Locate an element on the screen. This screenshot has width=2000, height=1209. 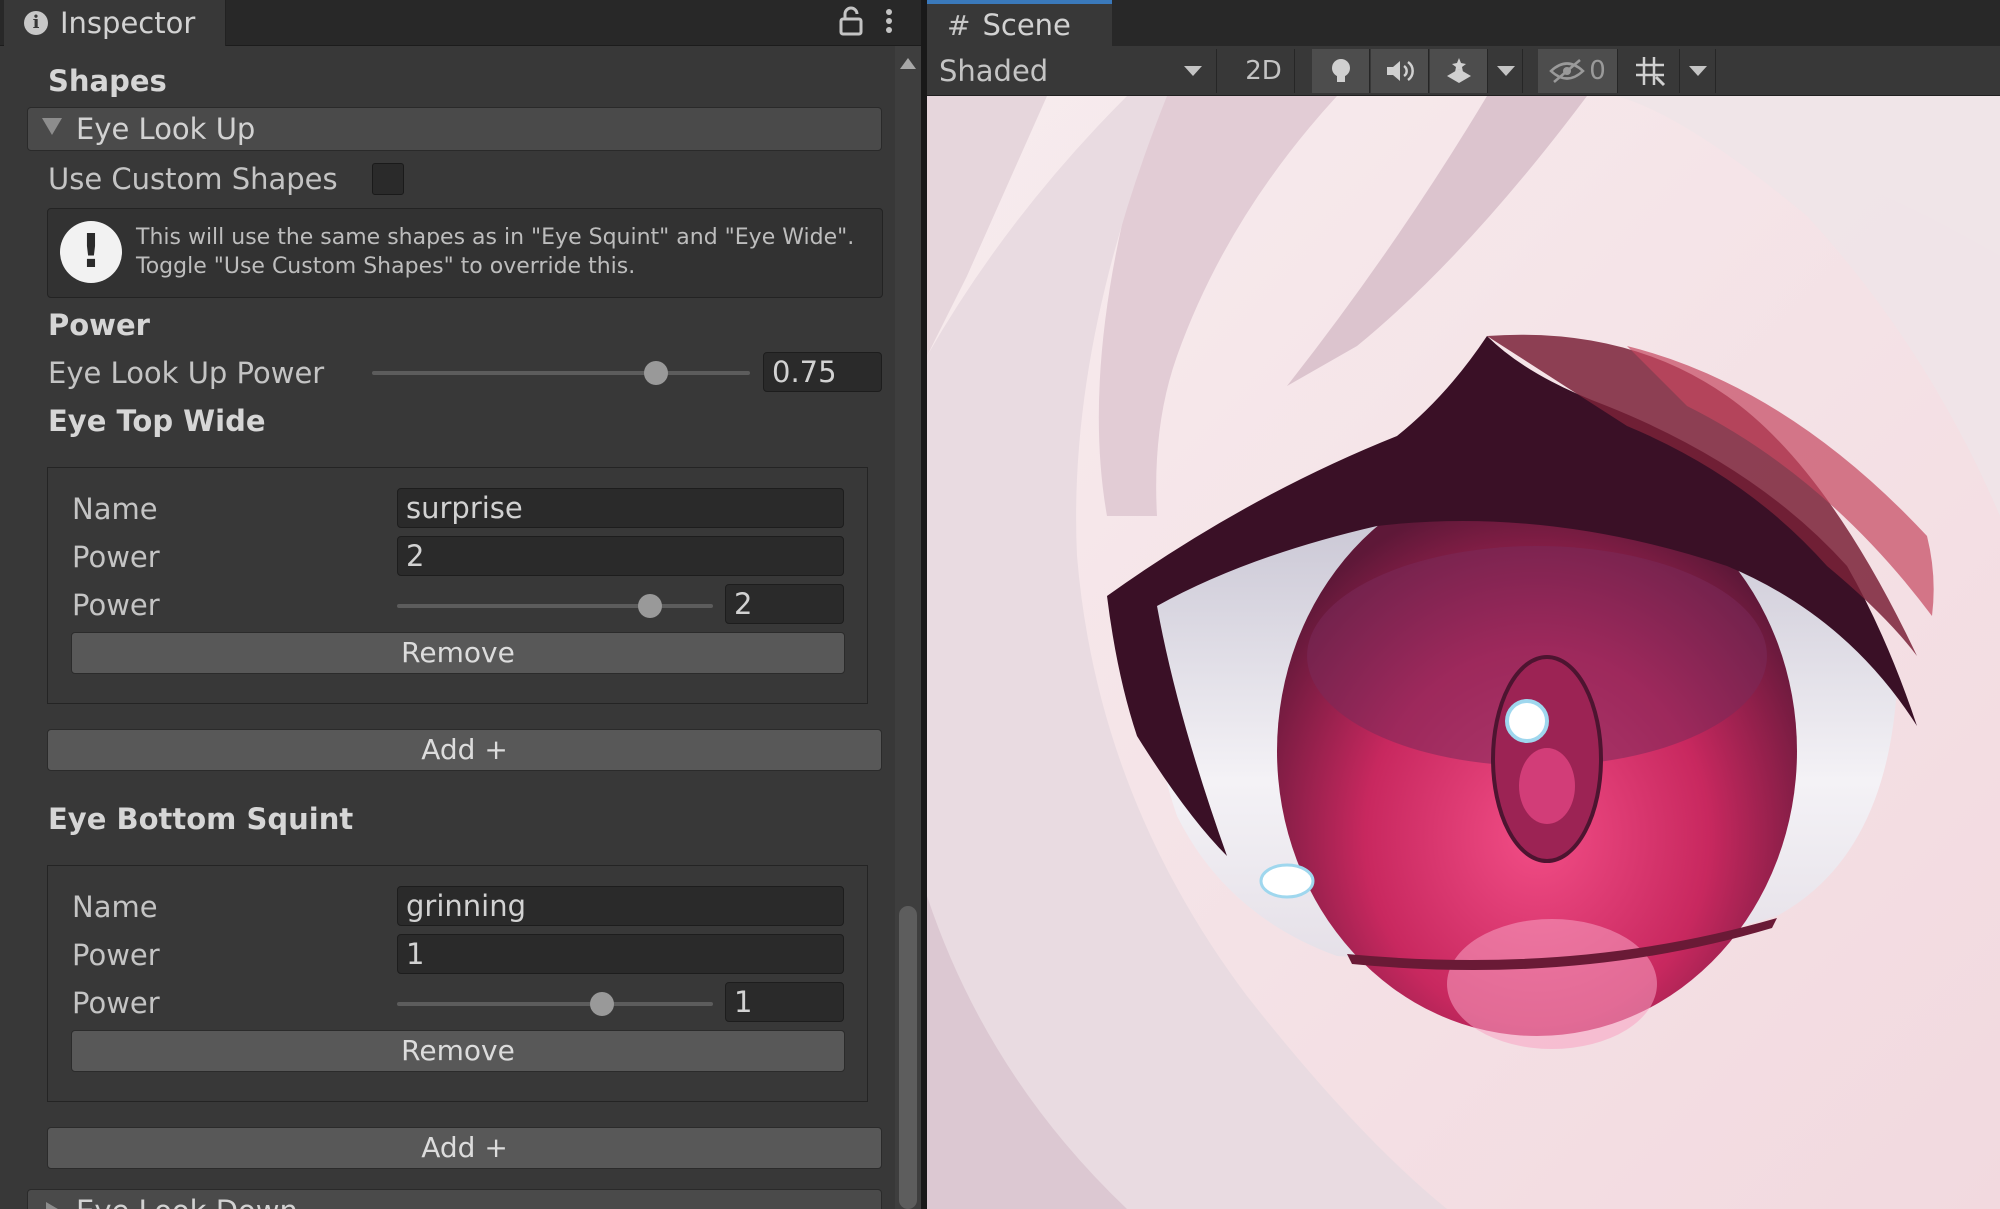
tab-scene-label: Scene is located at coordinates (1026, 25).